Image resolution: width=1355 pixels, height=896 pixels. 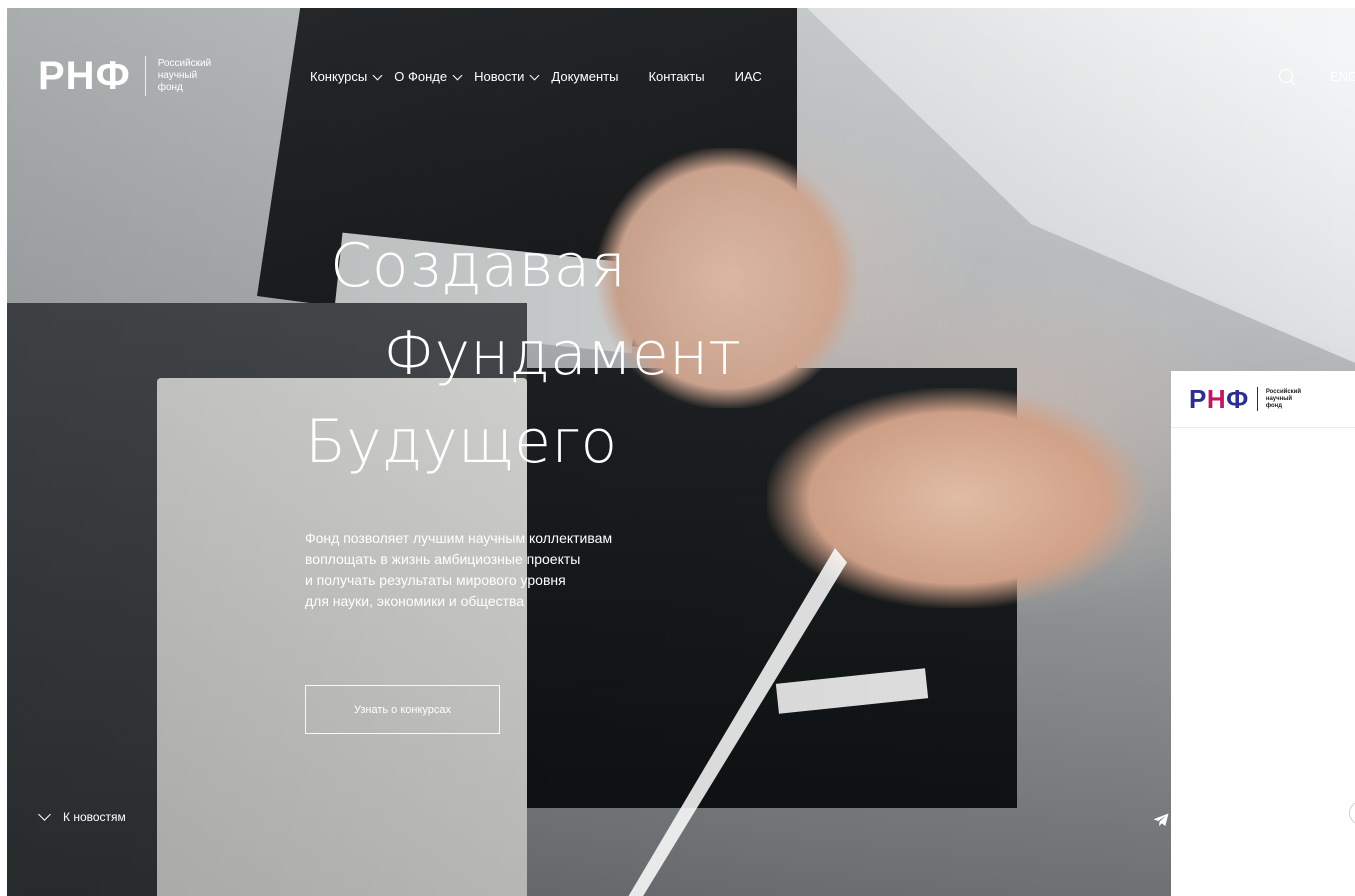 I want to click on logo-subtitle: Российский научный фонд, so click(x=185, y=76).